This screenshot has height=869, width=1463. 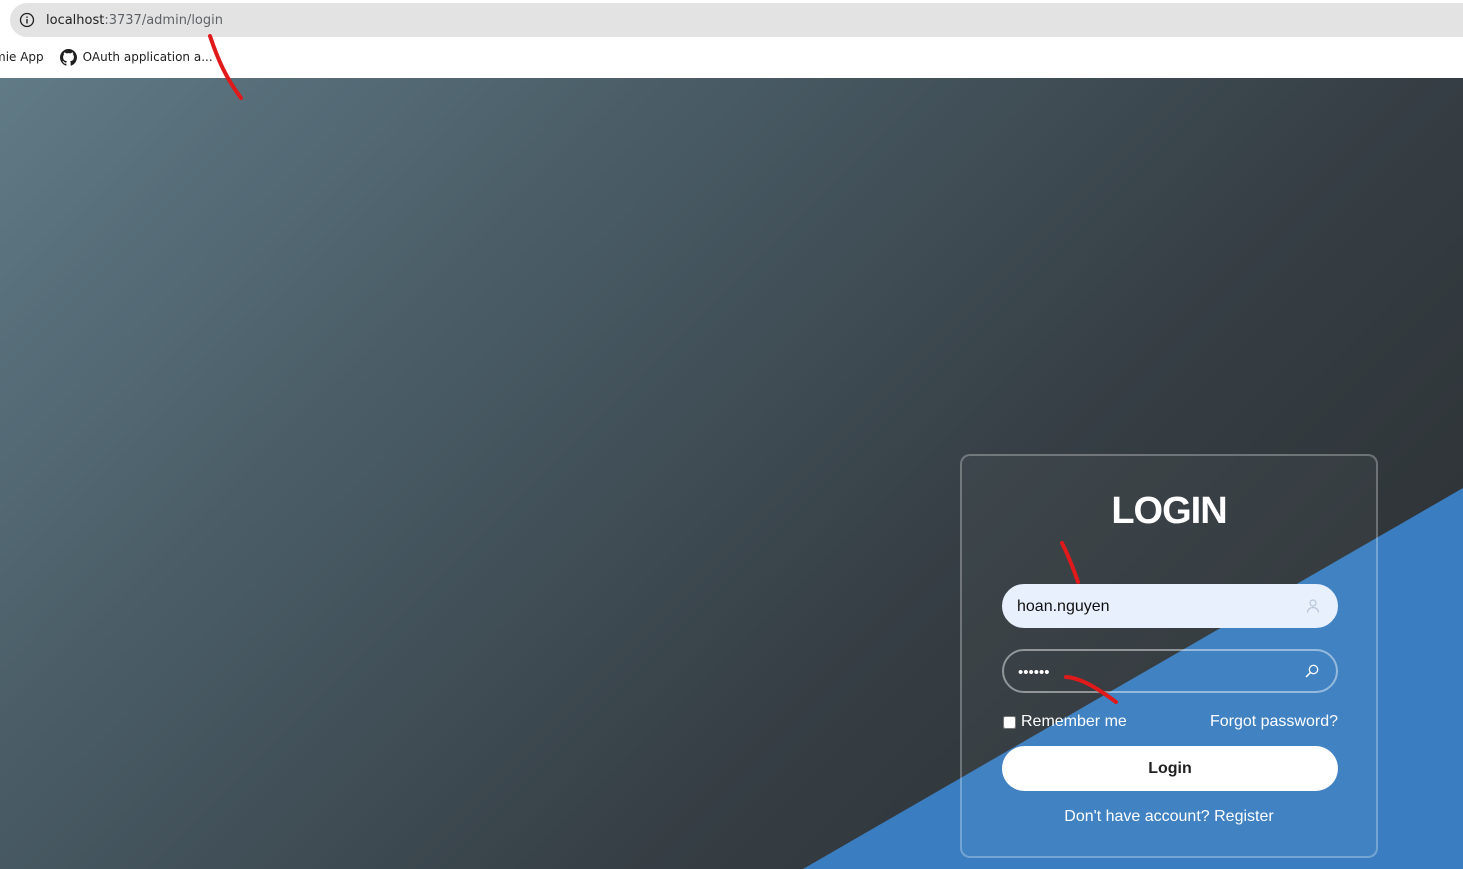 I want to click on info-icon, so click(x=27, y=20).